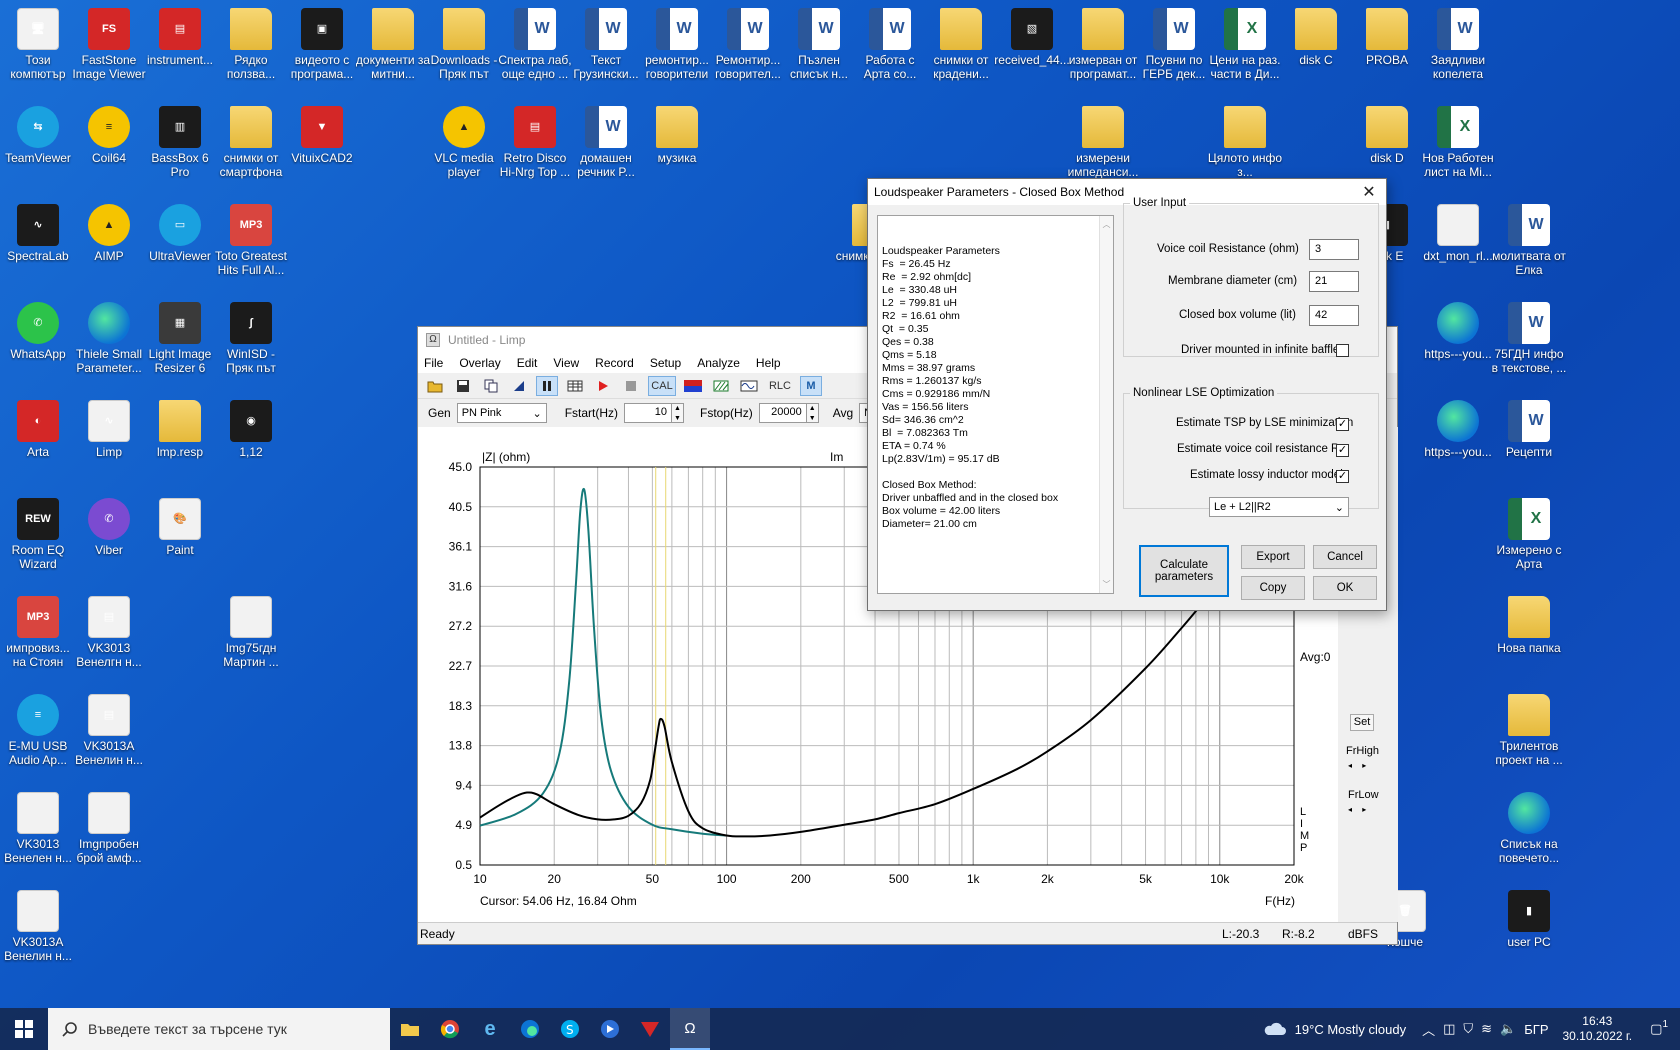  Describe the element at coordinates (433, 363) in the screenshot. I see `menu-file: File` at that location.